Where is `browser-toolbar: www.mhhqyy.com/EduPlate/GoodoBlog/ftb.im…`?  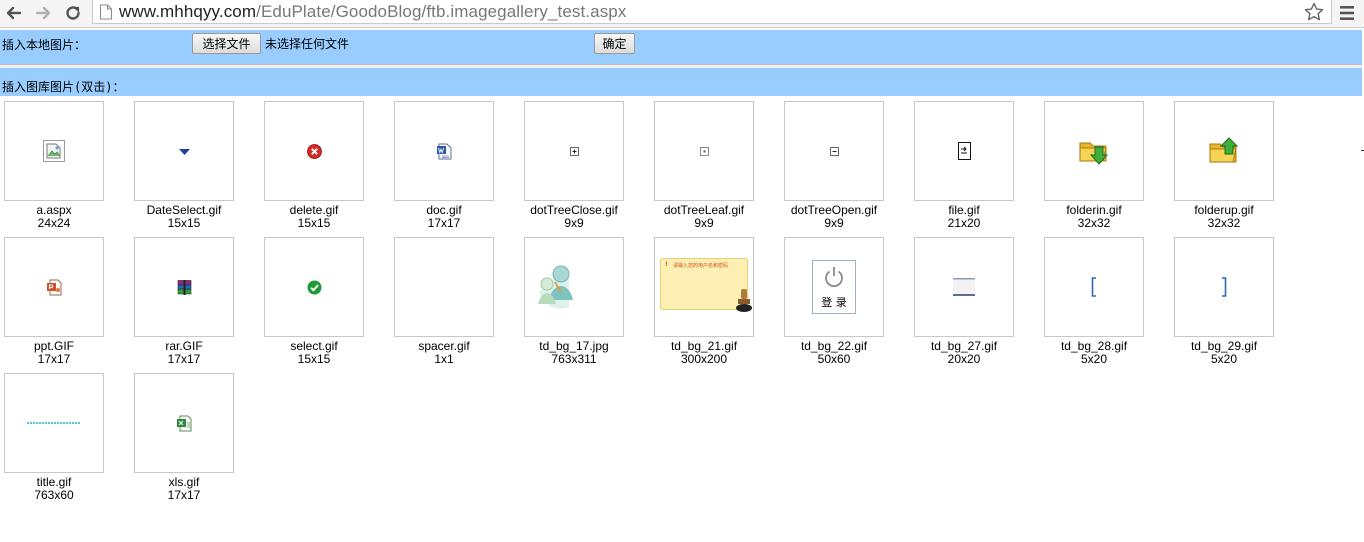
browser-toolbar: www.mhhqyy.com/EduPlate/GoodoBlog/ftb.im… is located at coordinates (682, 14).